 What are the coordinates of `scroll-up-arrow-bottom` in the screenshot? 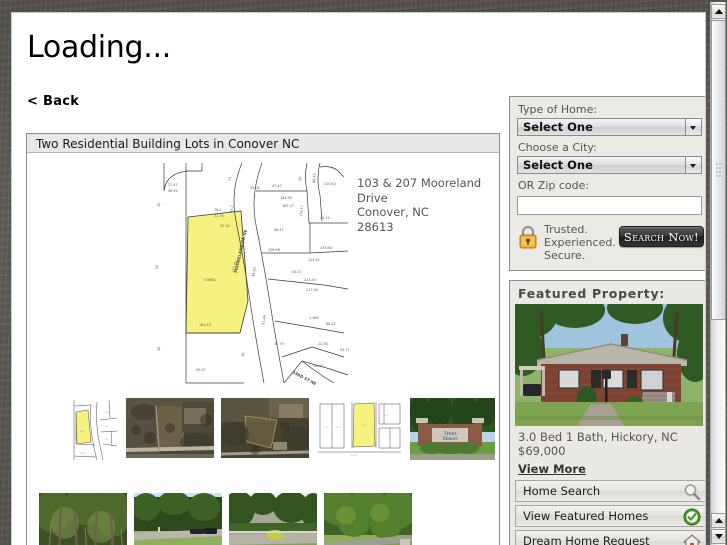 It's located at (718, 520).